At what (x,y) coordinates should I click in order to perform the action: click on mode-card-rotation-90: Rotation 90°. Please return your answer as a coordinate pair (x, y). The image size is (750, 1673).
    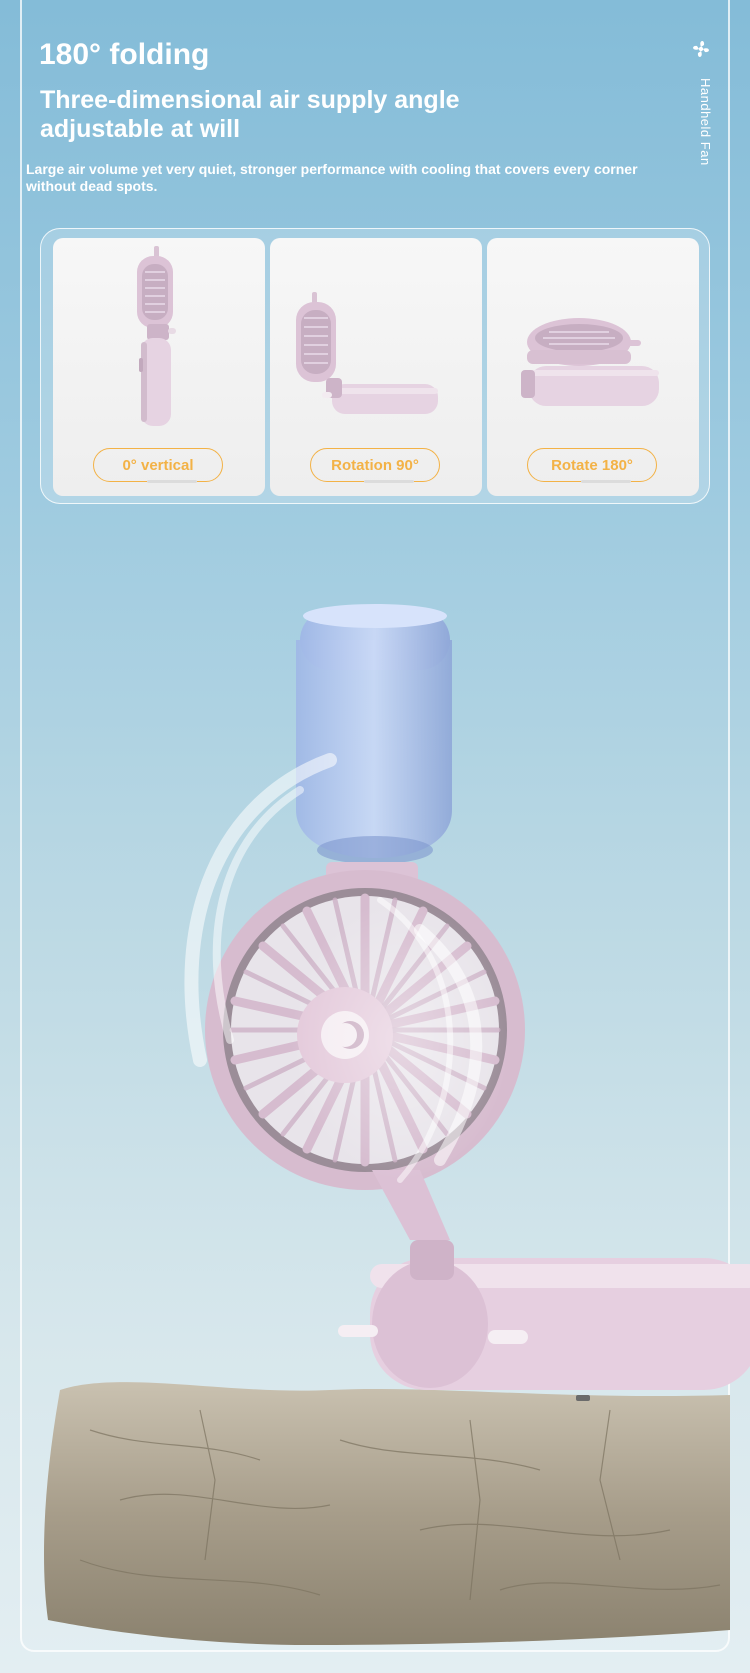
    Looking at the image, I should click on (376, 367).